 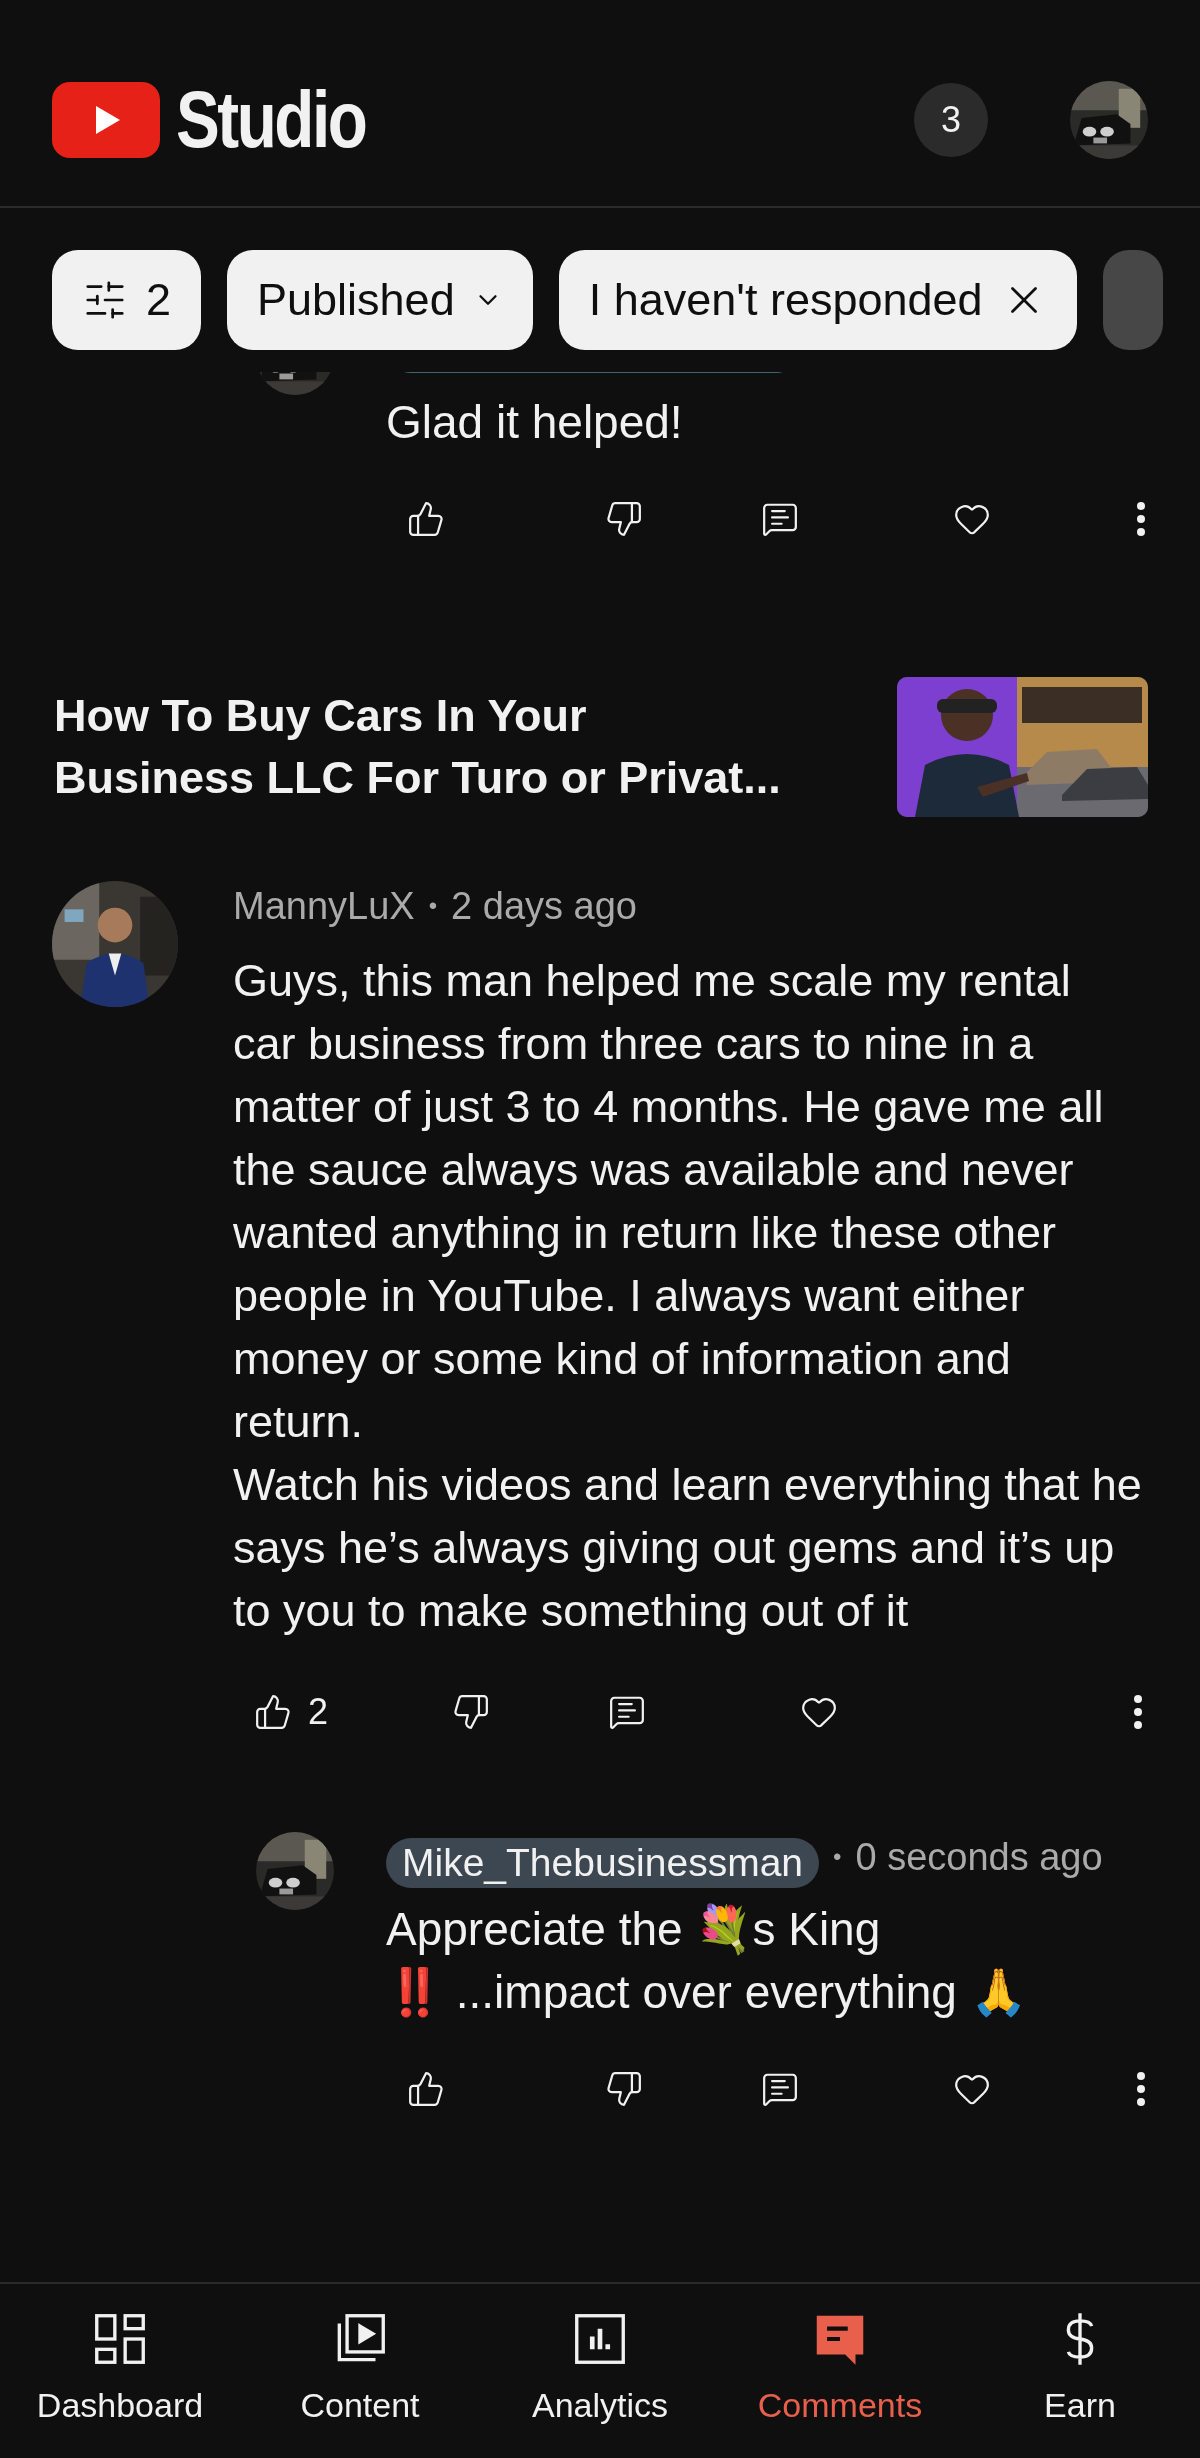 What do you see at coordinates (840, 2405) in the screenshot?
I see `nav-label: Comments` at bounding box center [840, 2405].